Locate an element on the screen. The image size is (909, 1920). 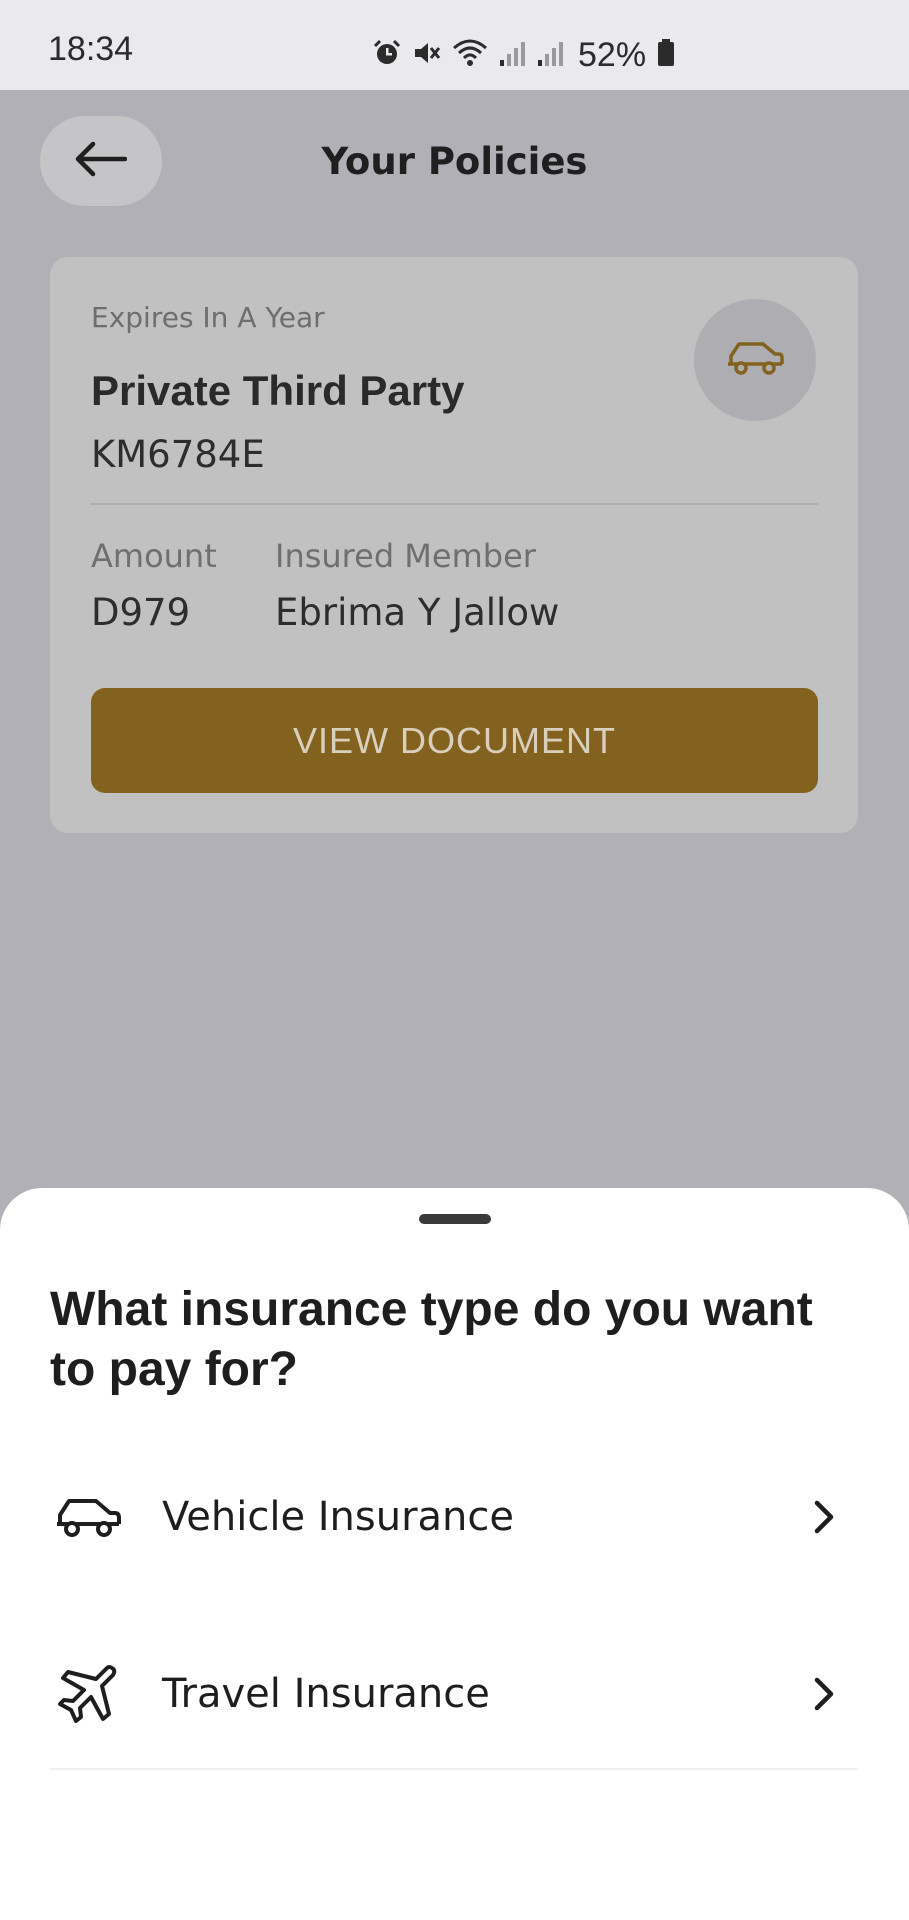
sheet-divider is located at coordinates (454, 1769).